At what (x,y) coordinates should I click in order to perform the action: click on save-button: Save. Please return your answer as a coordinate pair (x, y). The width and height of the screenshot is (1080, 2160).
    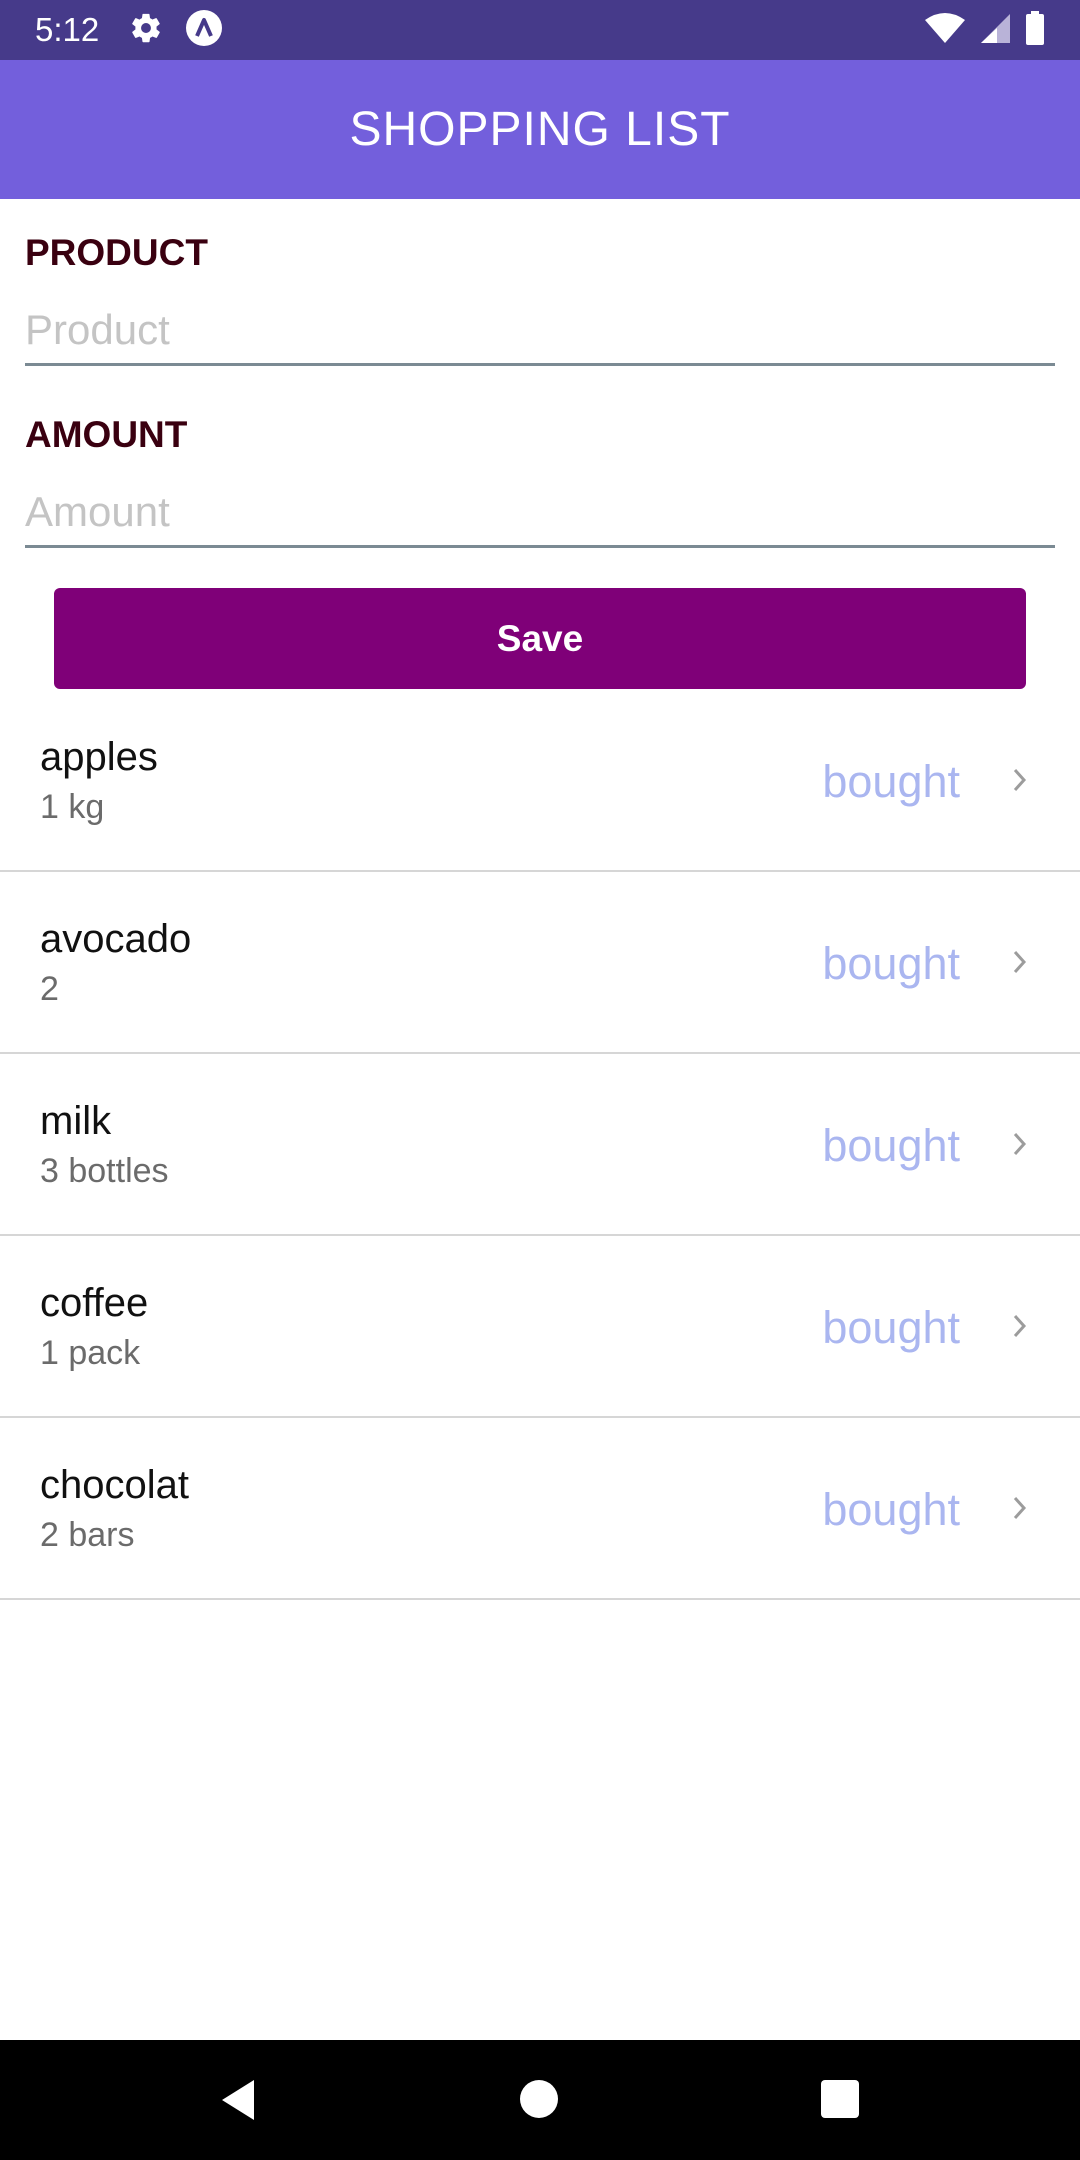
    Looking at the image, I should click on (540, 638).